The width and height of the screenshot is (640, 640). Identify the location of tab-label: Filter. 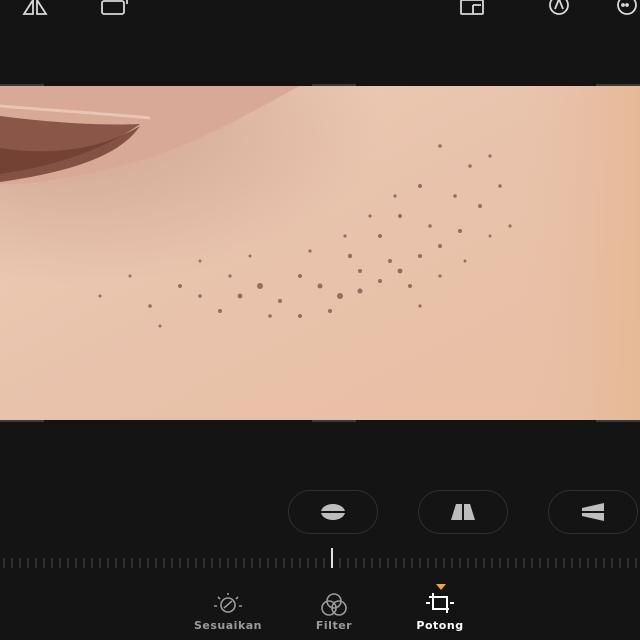
(334, 625).